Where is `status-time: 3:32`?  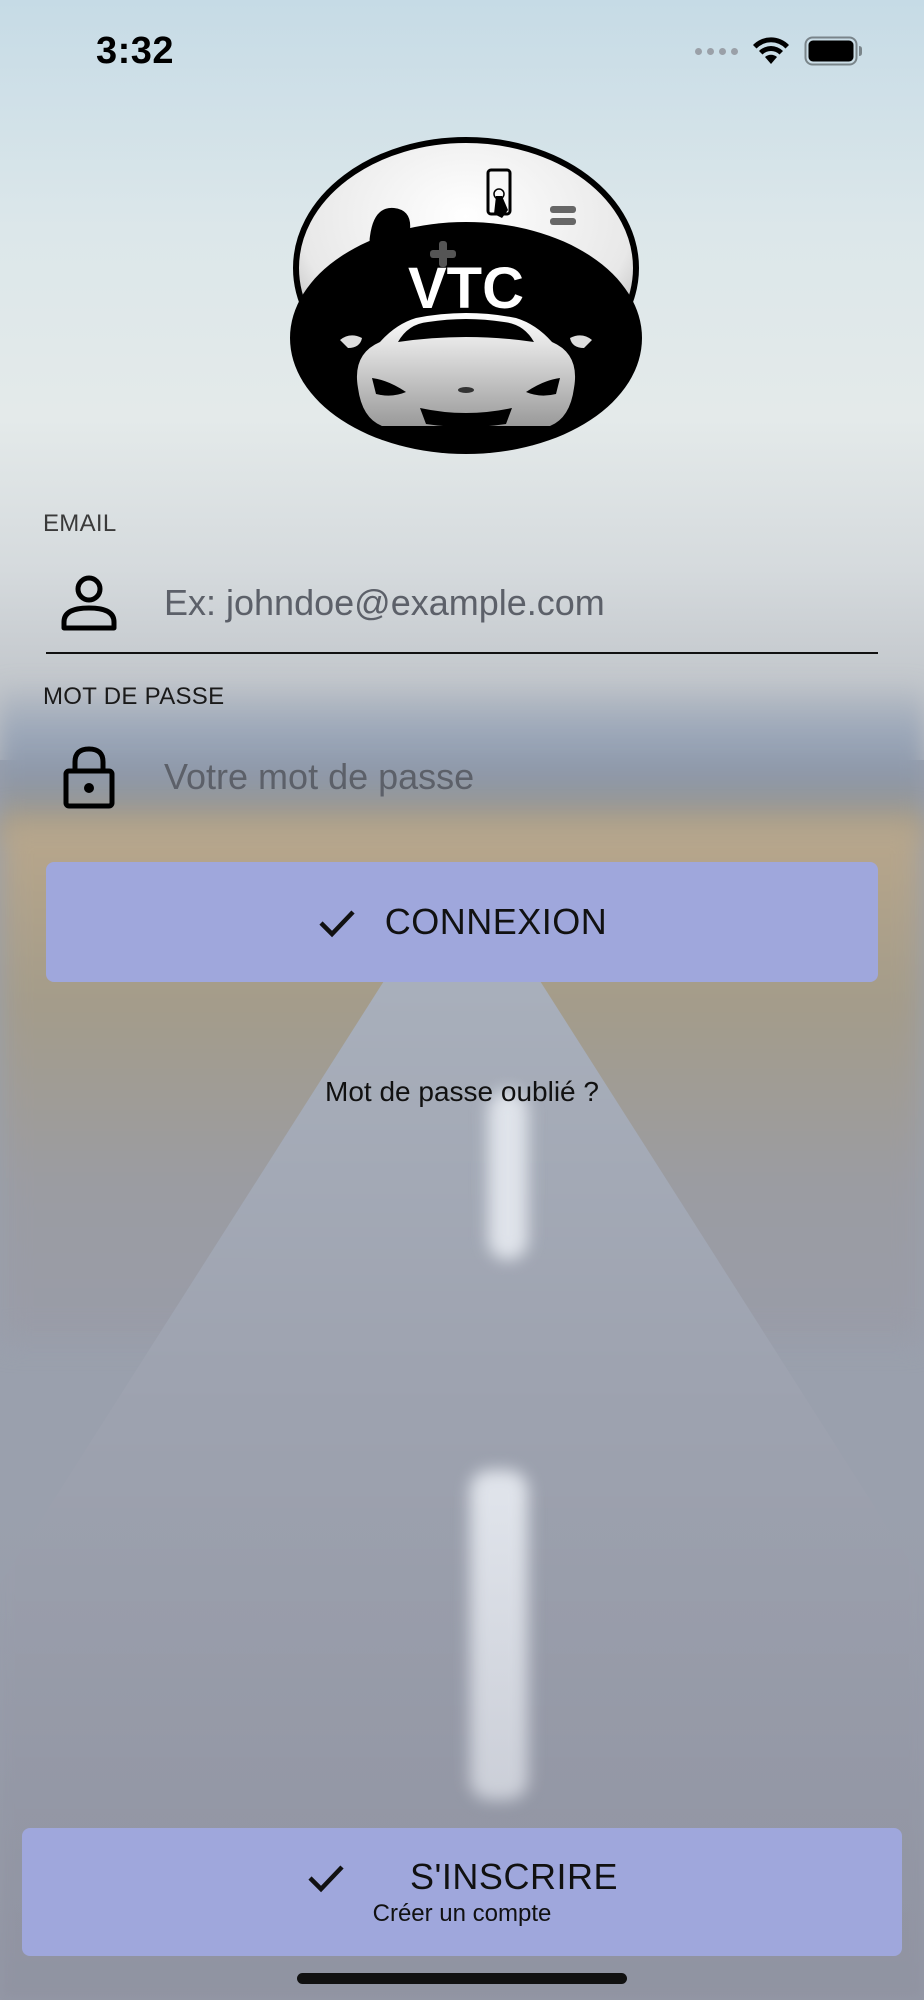 status-time: 3:32 is located at coordinates (135, 51).